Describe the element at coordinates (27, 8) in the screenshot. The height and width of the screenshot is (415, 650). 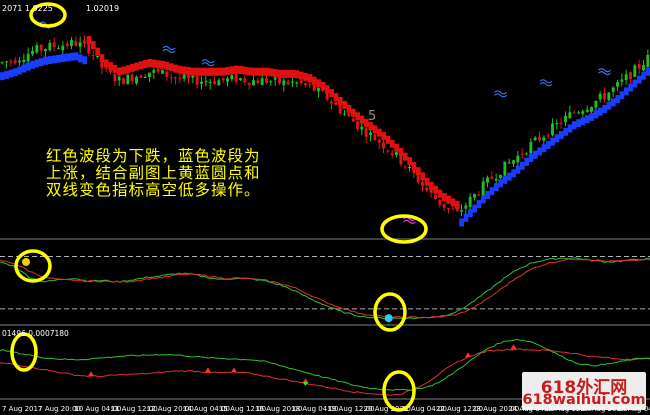
I see `main-price-readout: 2071 1.0225` at that location.